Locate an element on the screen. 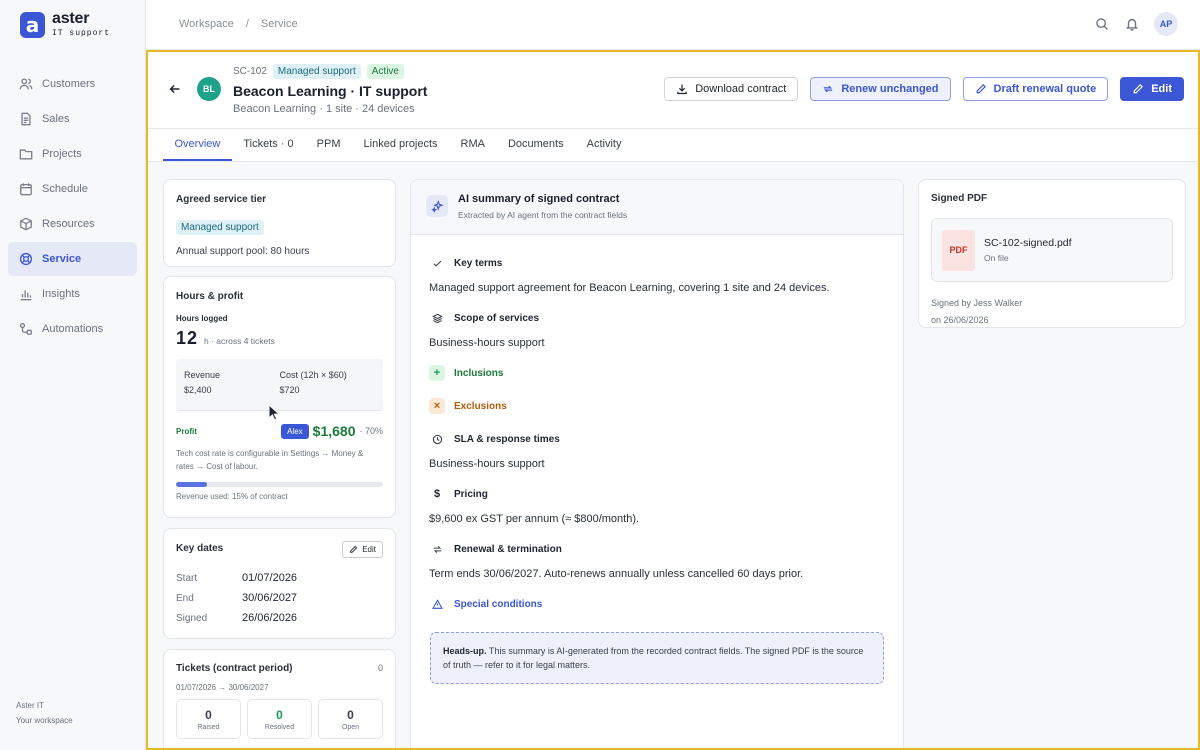 Image resolution: width=1200 pixels, height=750 pixels. tickets-count: 0 is located at coordinates (380, 668).